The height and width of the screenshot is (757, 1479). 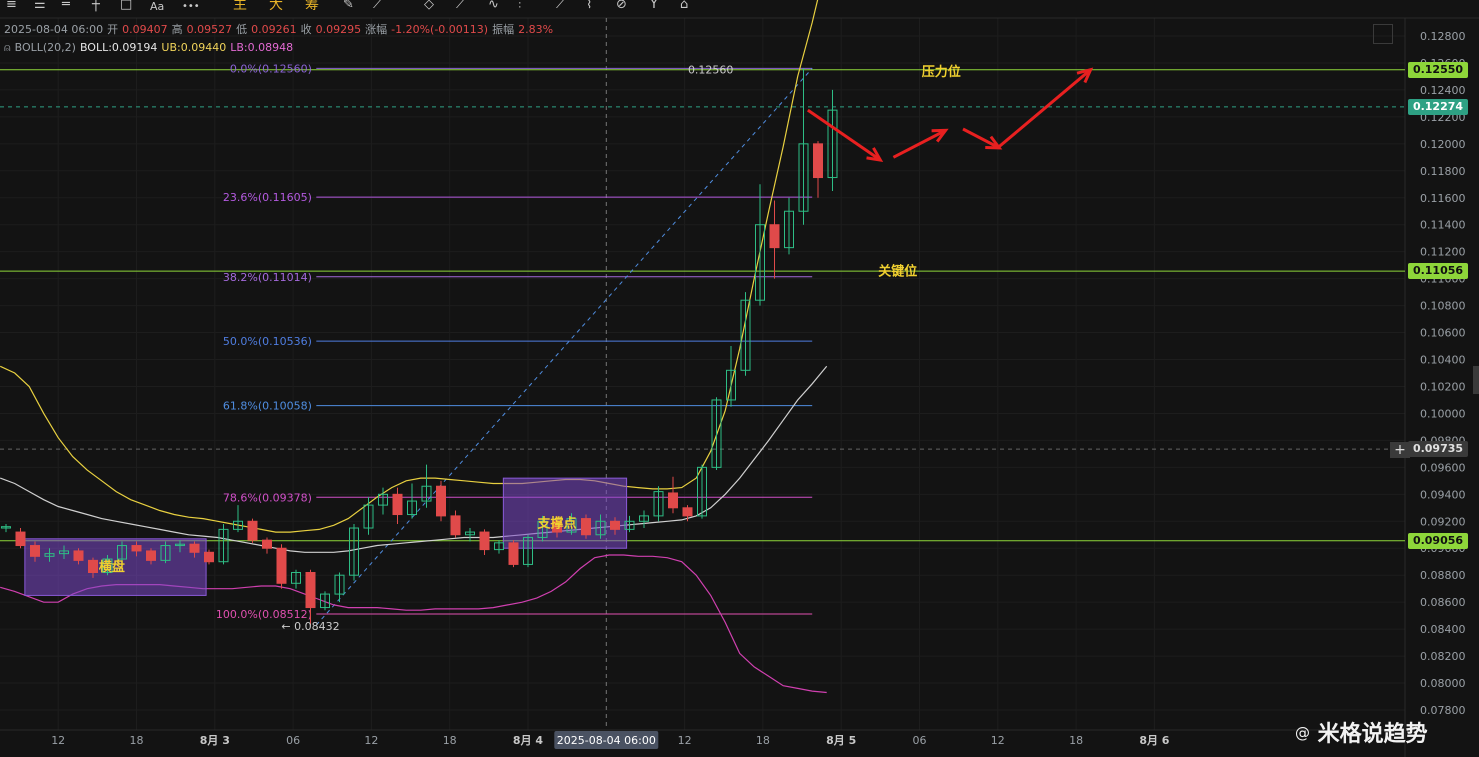 I want to click on add-alert-button: +, so click(x=1400, y=450).